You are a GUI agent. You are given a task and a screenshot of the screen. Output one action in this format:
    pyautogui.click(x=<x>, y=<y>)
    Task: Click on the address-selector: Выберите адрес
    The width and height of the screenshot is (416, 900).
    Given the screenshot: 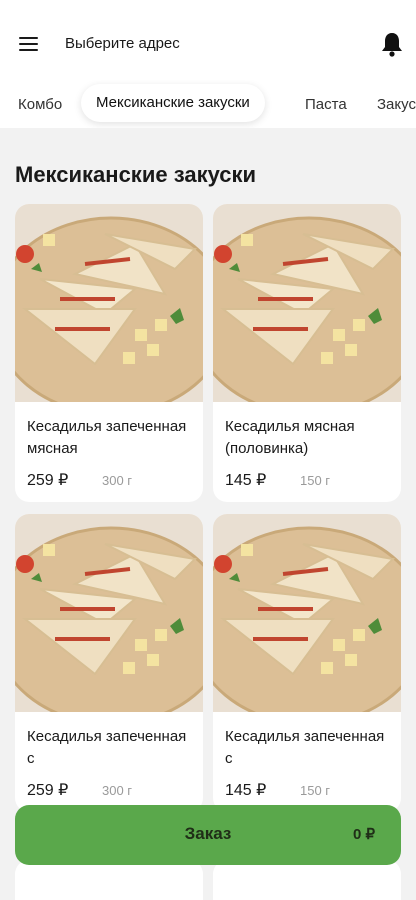 What is the action you would take?
    pyautogui.click(x=122, y=43)
    